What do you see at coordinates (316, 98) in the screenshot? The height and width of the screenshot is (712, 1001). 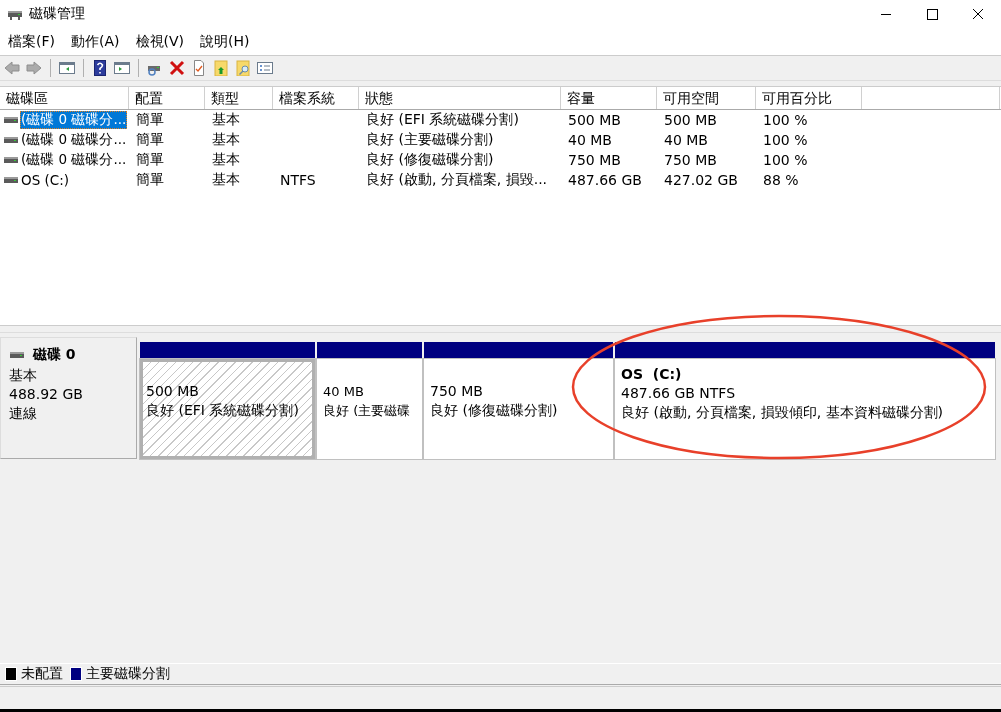 I see `column-header: 檔案系統` at bounding box center [316, 98].